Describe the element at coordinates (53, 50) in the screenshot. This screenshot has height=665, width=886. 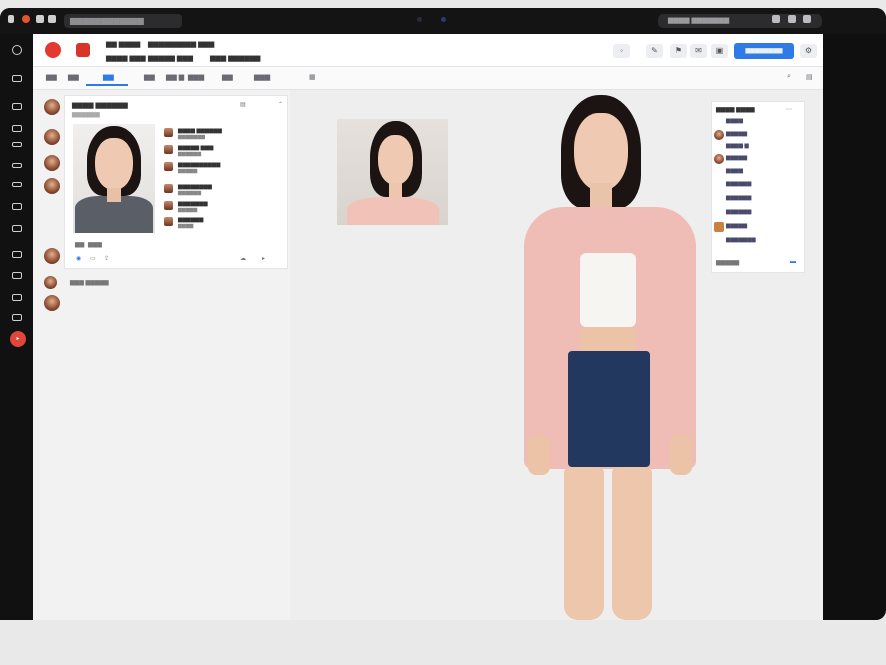
I see `brand-logo-icon` at that location.